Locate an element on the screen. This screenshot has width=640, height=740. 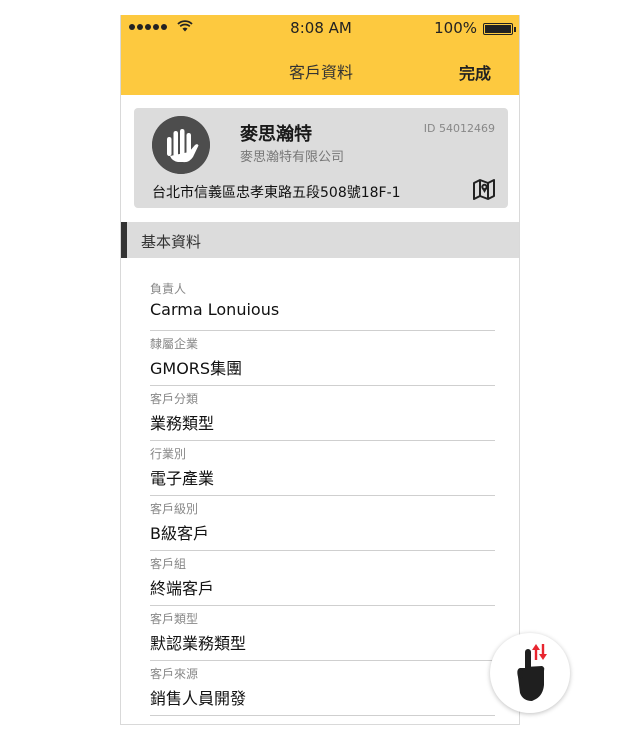
status-bar: 8:08 AM 100% is located at coordinates (320, 28).